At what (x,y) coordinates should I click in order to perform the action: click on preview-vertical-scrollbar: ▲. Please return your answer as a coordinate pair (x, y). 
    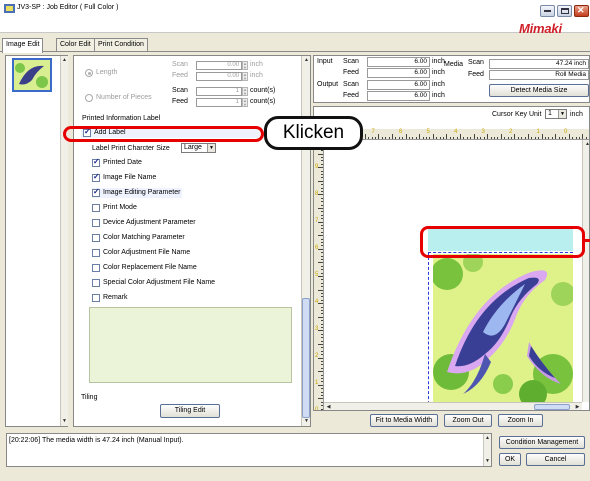
    Looking at the image, I should click on (585, 271).